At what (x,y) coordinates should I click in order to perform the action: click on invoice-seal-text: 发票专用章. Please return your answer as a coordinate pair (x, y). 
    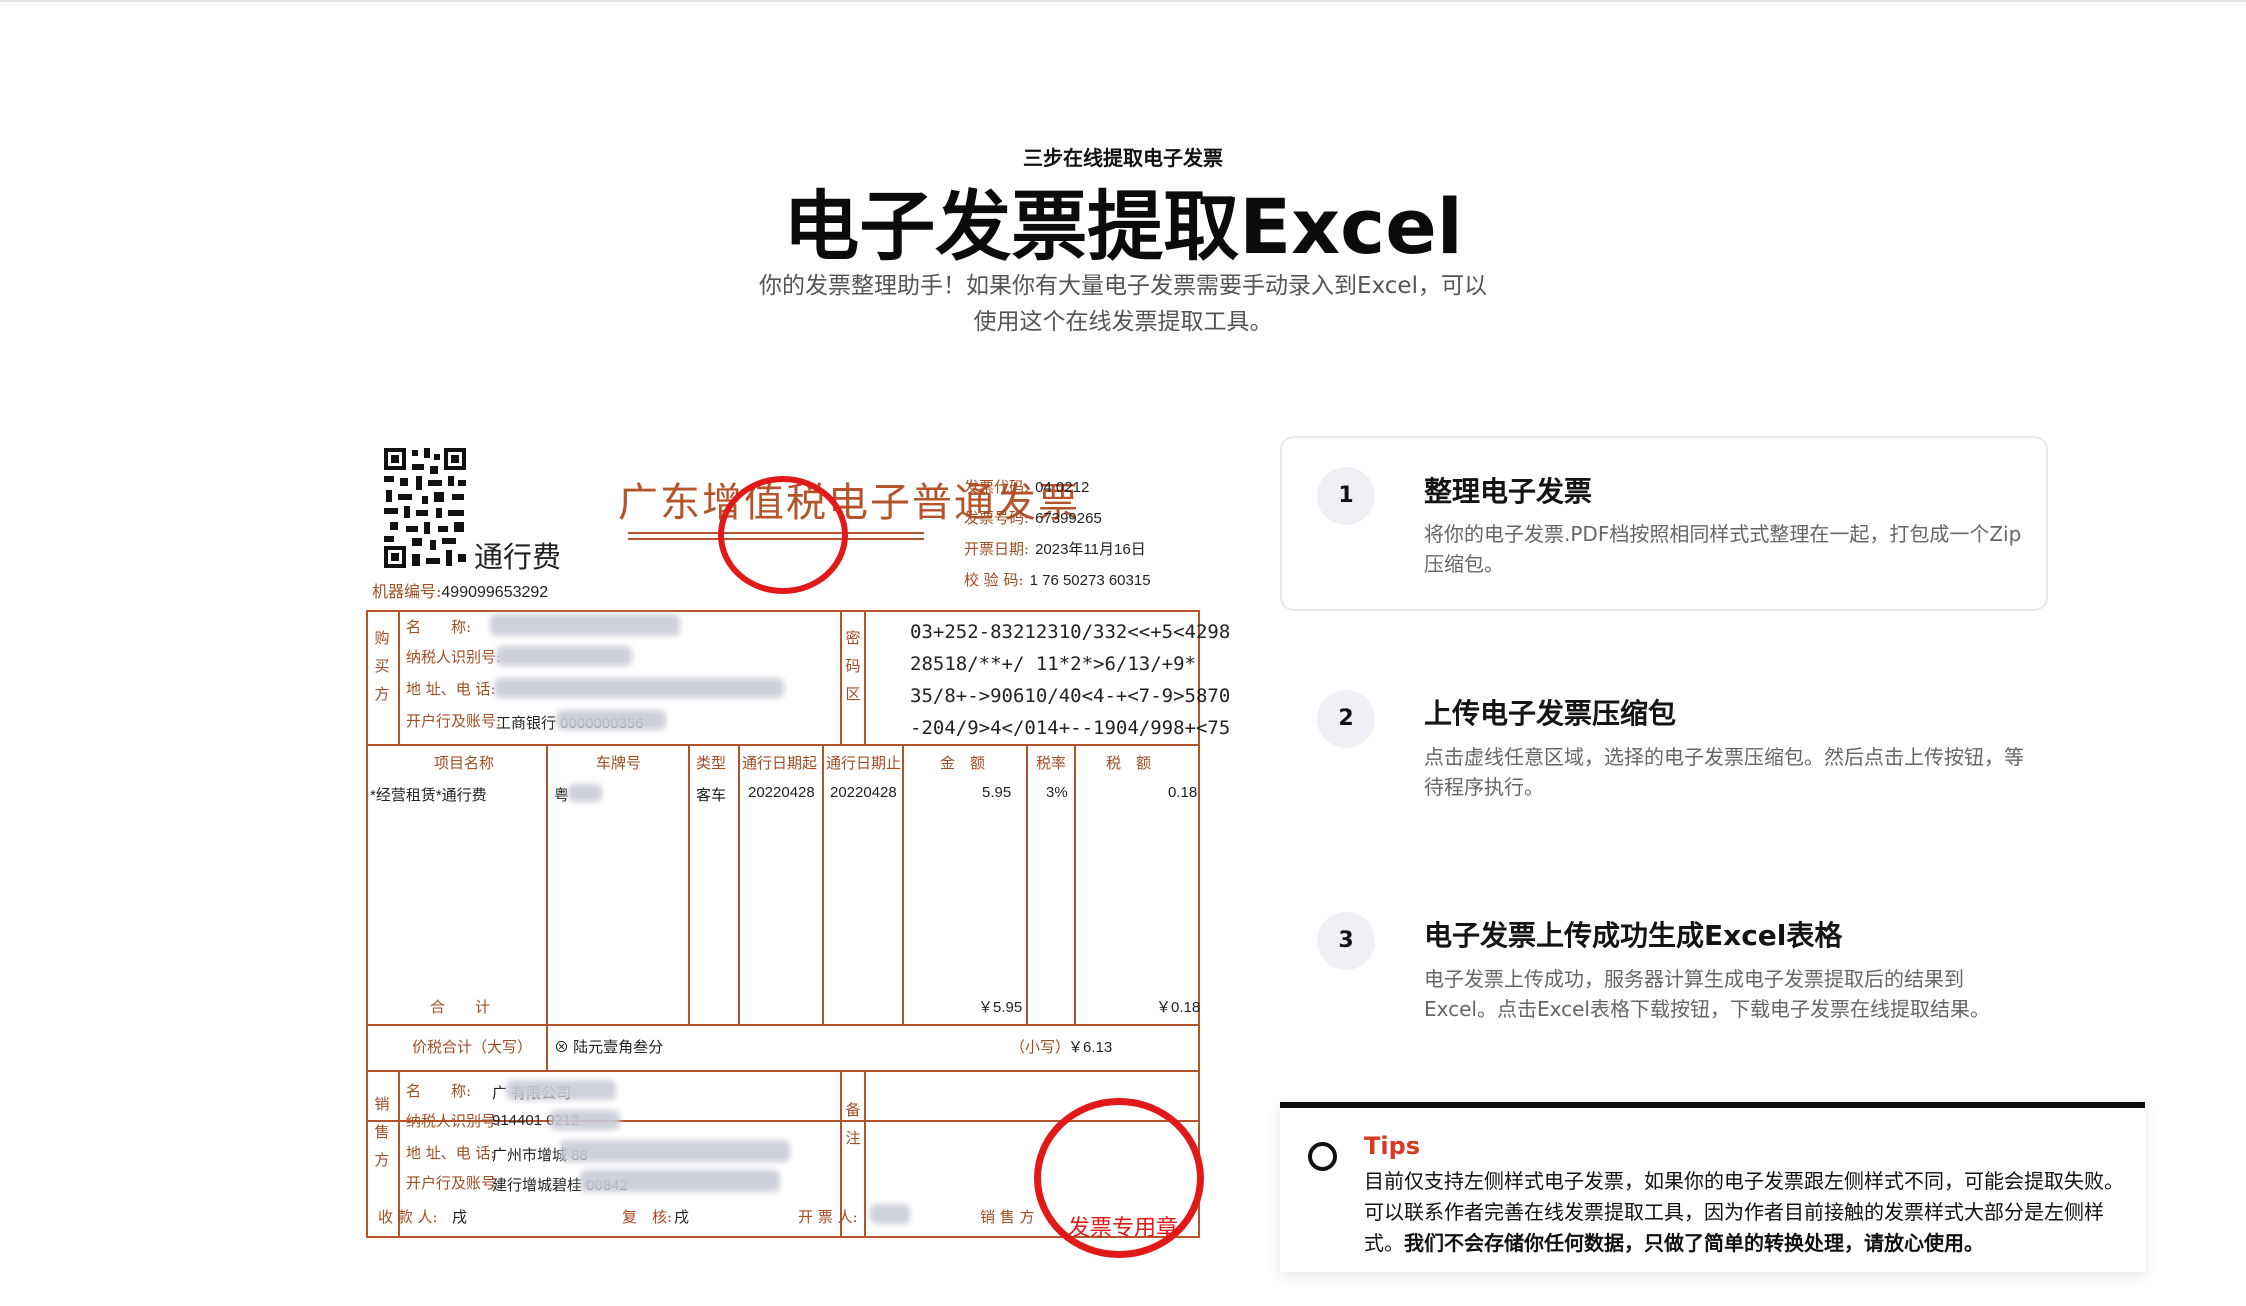
    Looking at the image, I should click on (1123, 1228).